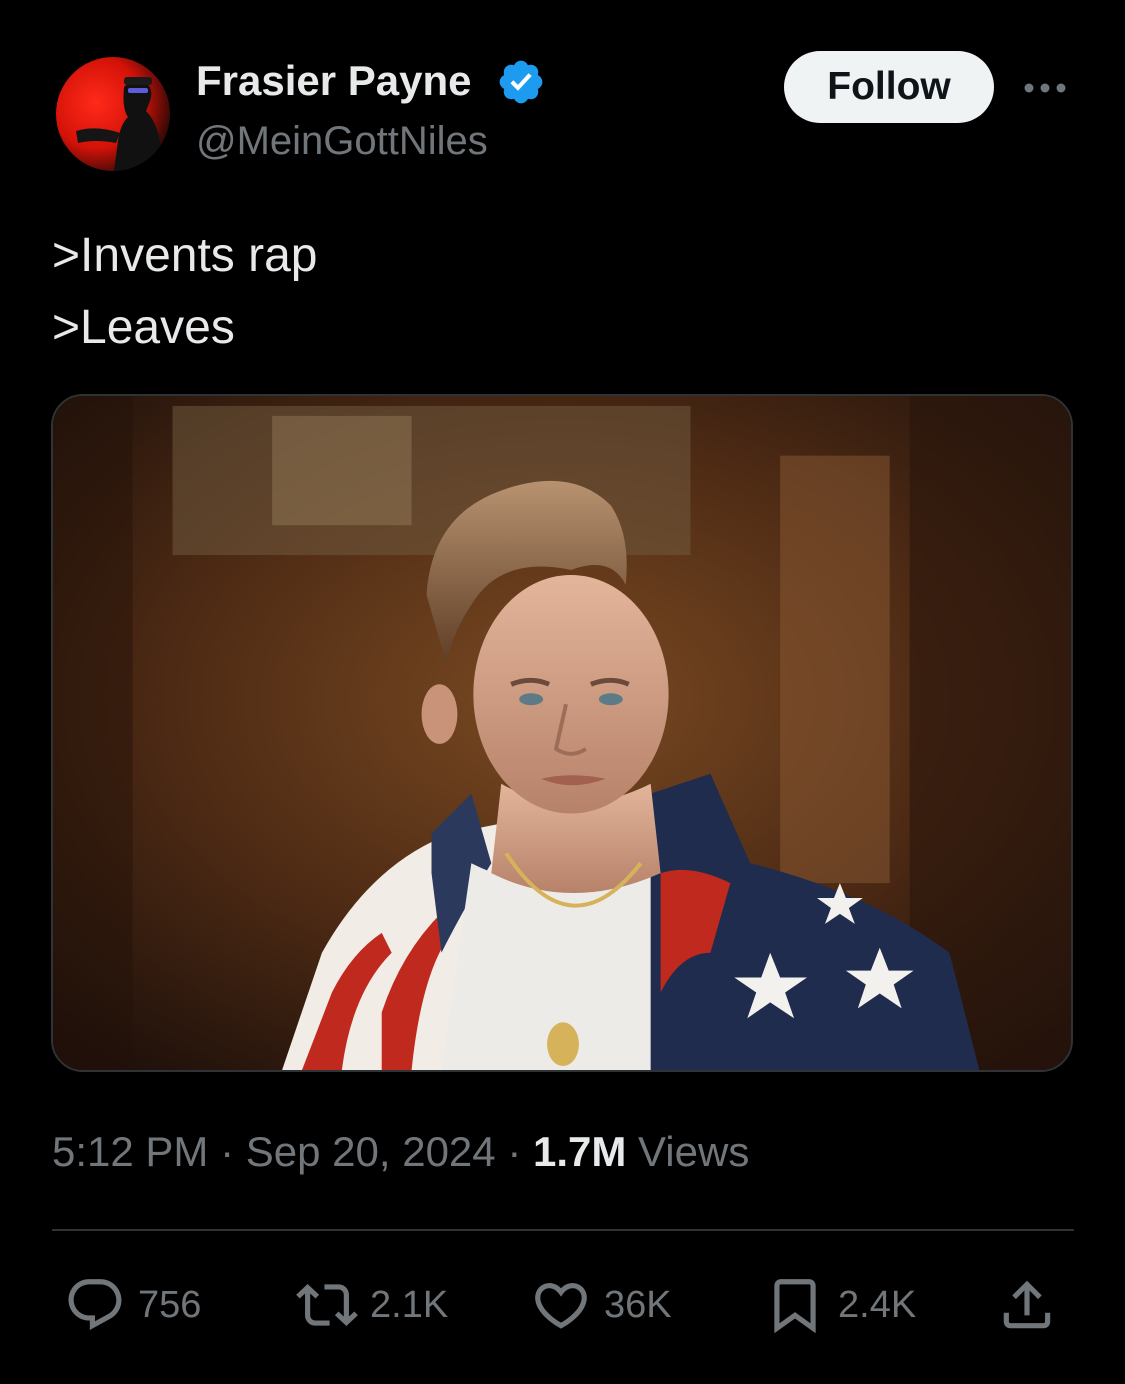 The width and height of the screenshot is (1125, 1384). What do you see at coordinates (521, 82) in the screenshot?
I see `verified-badge-icon` at bounding box center [521, 82].